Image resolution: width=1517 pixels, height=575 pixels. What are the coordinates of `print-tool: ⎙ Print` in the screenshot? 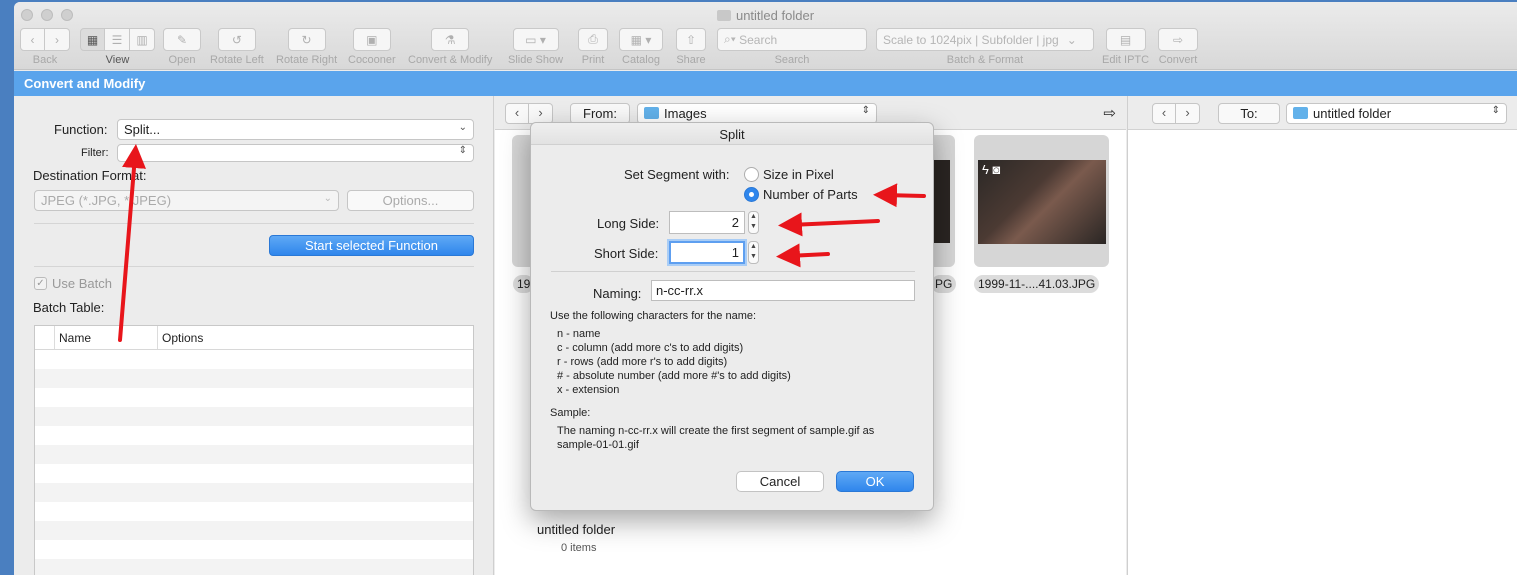 It's located at (593, 47).